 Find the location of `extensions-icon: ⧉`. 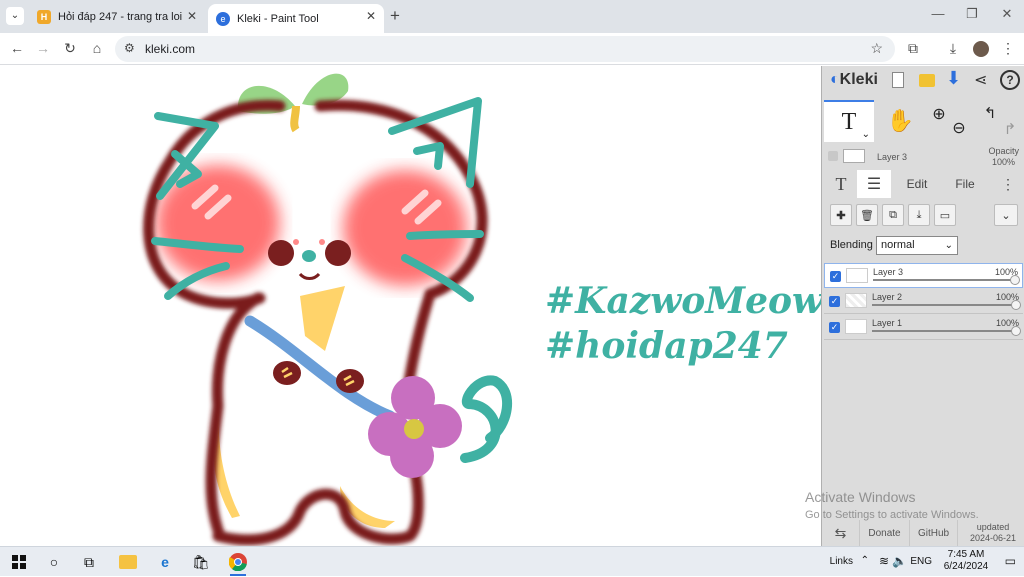

extensions-icon: ⧉ is located at coordinates (913, 48).